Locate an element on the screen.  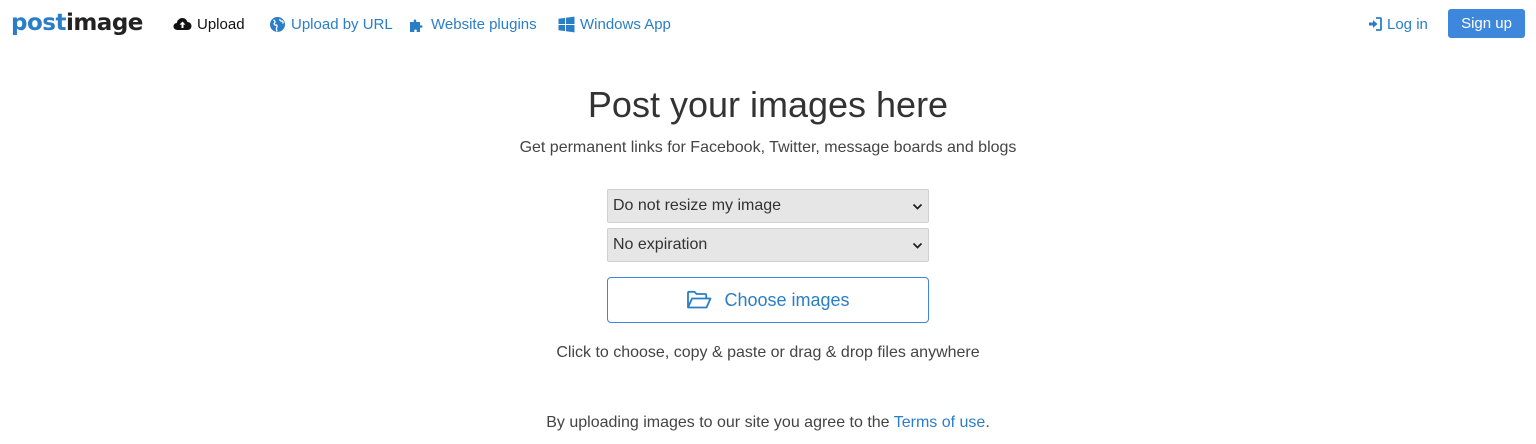
cloud-upload-icon is located at coordinates (182, 24).